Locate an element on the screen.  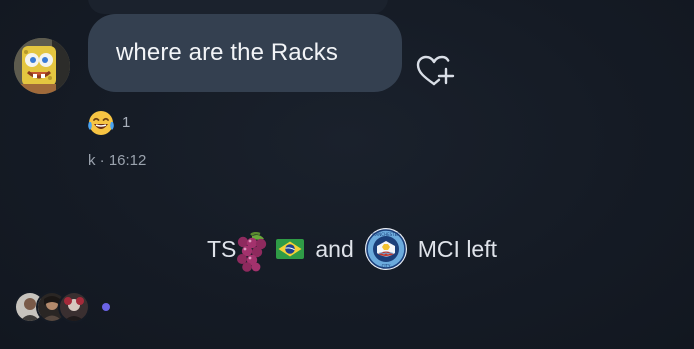
brazil-flag-icon is located at coordinates (290, 249).